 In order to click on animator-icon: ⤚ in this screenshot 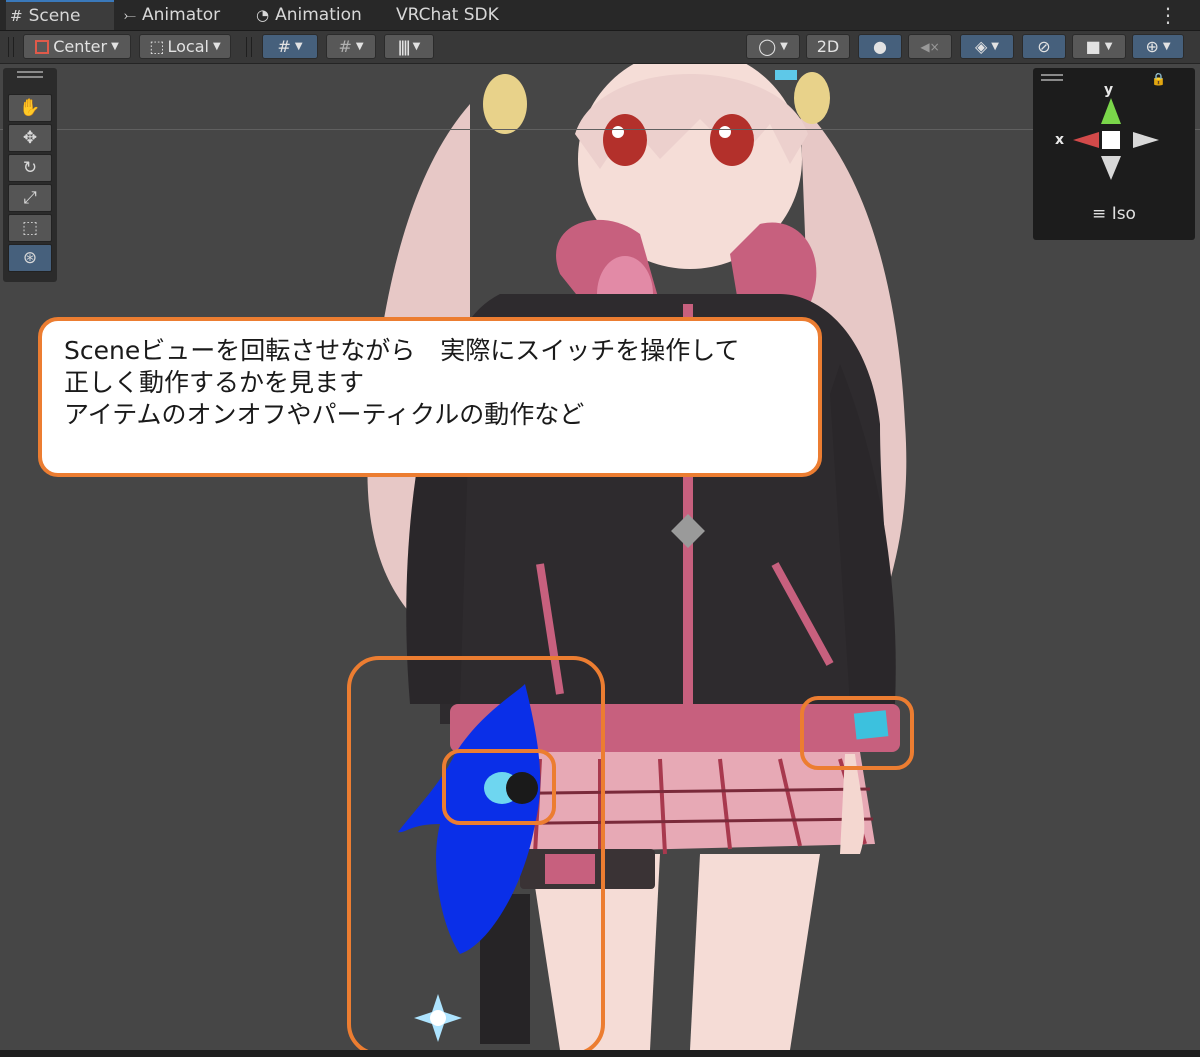, I will do `click(130, 15)`.